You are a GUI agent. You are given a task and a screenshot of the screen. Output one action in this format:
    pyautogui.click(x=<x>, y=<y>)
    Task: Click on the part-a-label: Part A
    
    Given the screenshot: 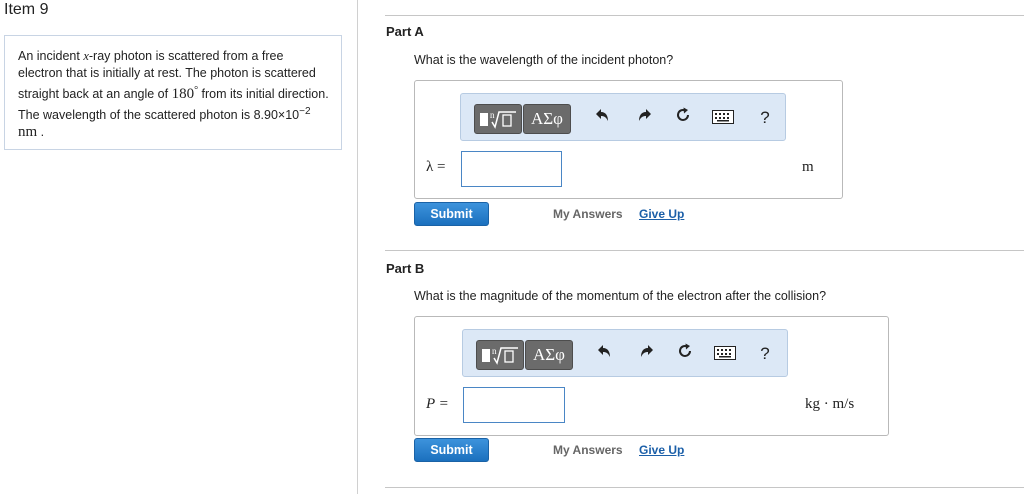 What is the action you would take?
    pyautogui.click(x=405, y=31)
    